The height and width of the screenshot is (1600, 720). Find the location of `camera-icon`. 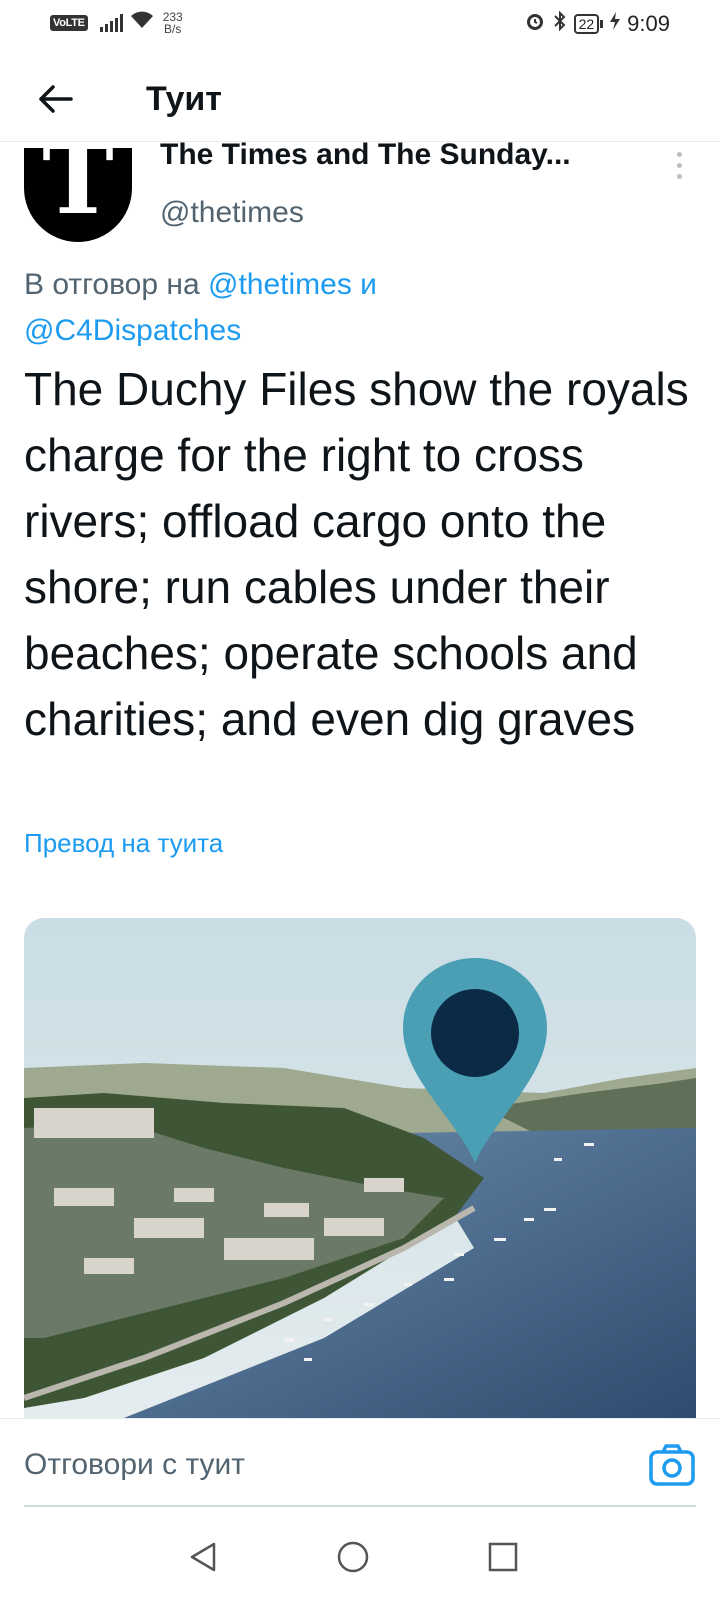

camera-icon is located at coordinates (672, 1465).